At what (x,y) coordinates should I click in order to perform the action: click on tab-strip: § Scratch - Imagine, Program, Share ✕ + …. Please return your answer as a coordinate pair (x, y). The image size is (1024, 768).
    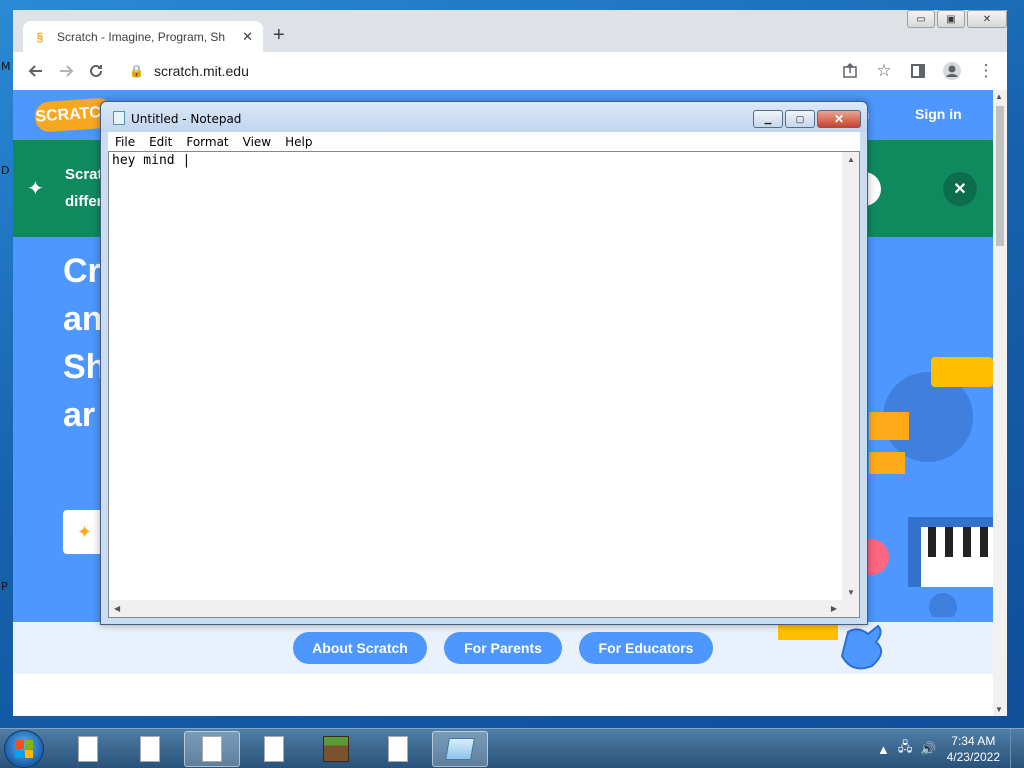
    Looking at the image, I should click on (510, 31).